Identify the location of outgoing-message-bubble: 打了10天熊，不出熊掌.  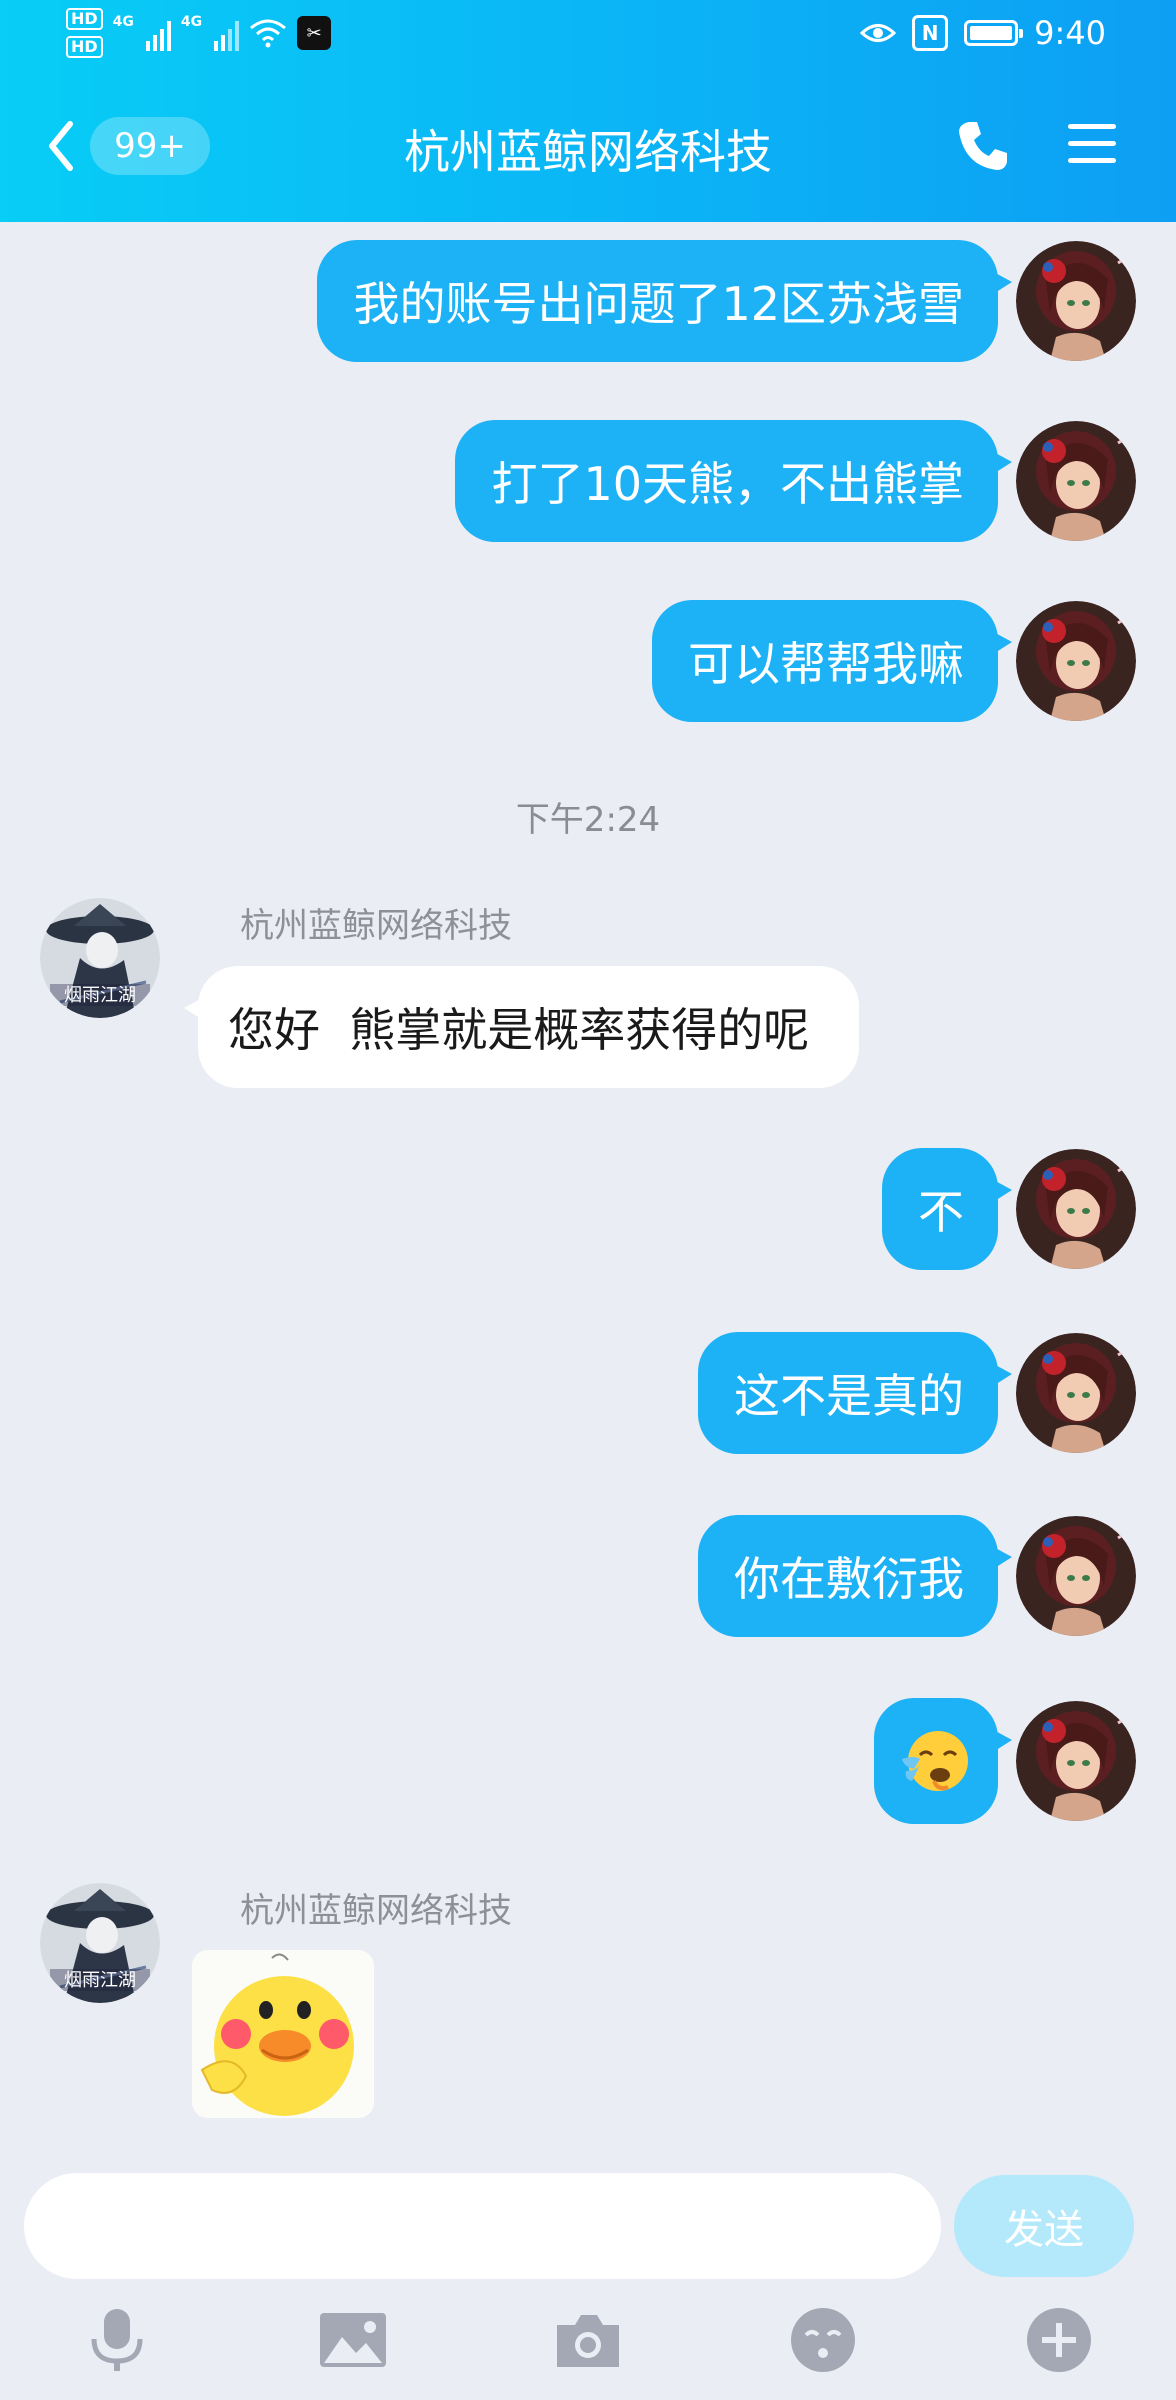
(733, 481).